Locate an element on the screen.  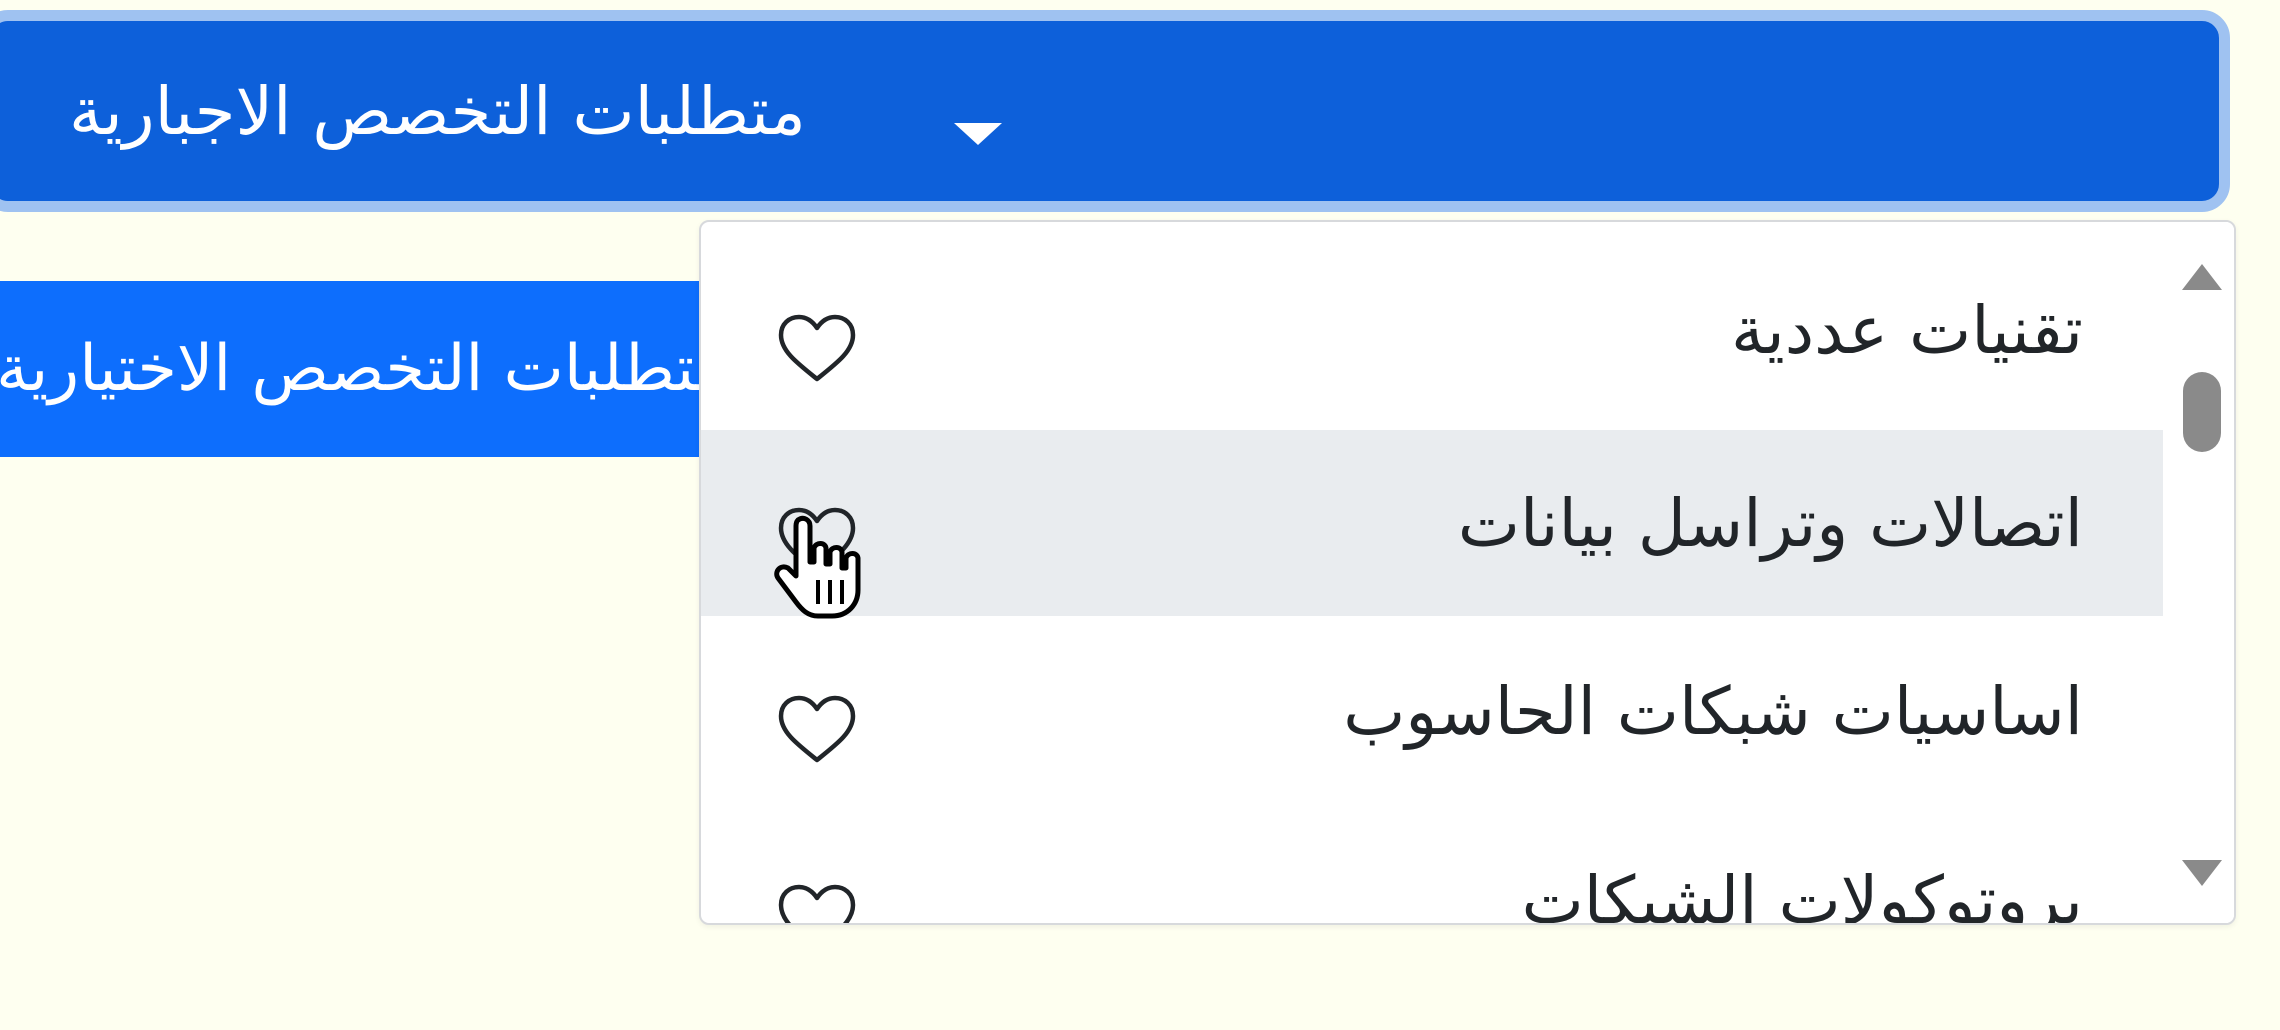
elective-requirements-label: متطلبات التخصص الاختيارية is located at coordinates (365, 369).